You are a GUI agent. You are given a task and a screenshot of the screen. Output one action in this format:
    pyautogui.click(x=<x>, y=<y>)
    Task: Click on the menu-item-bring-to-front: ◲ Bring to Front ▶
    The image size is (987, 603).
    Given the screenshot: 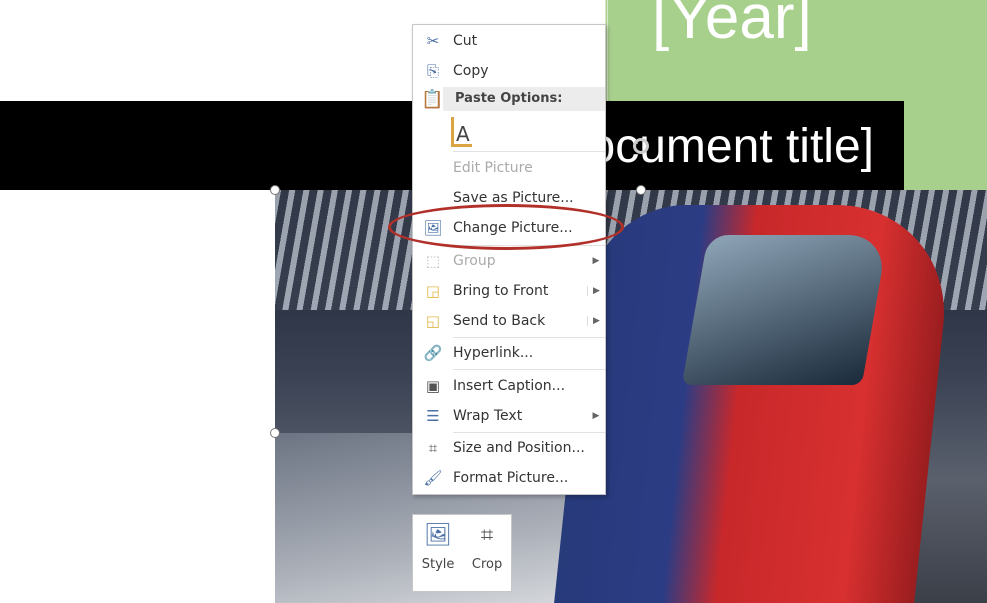 What is the action you would take?
    pyautogui.click(x=509, y=291)
    